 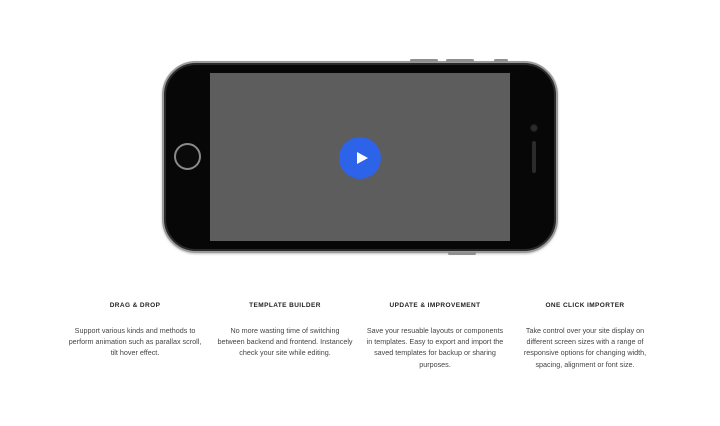 I want to click on play-icon, so click(x=362, y=158).